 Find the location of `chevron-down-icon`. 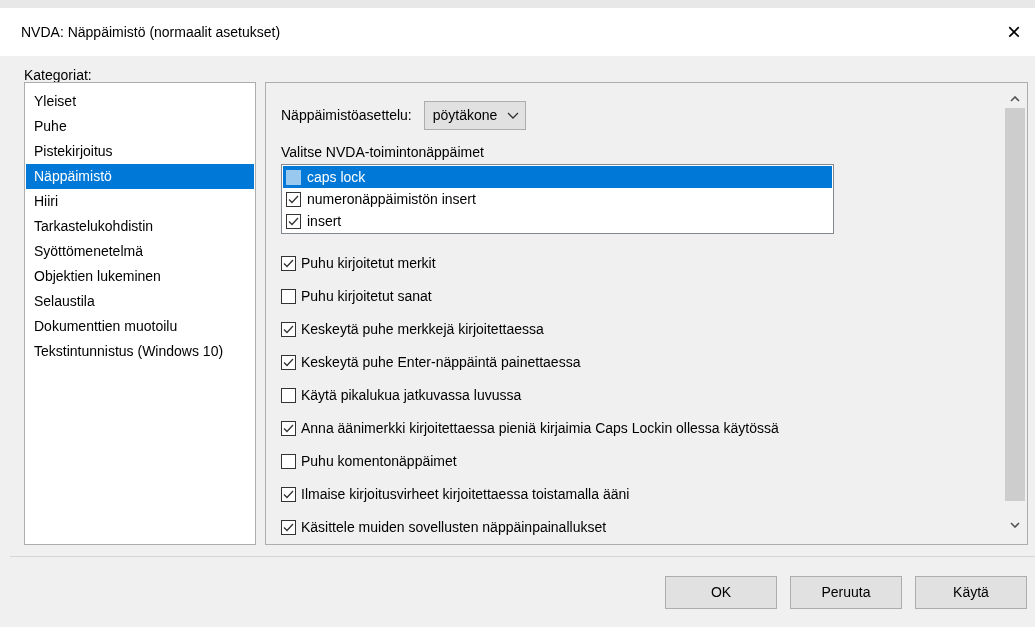

chevron-down-icon is located at coordinates (513, 115).